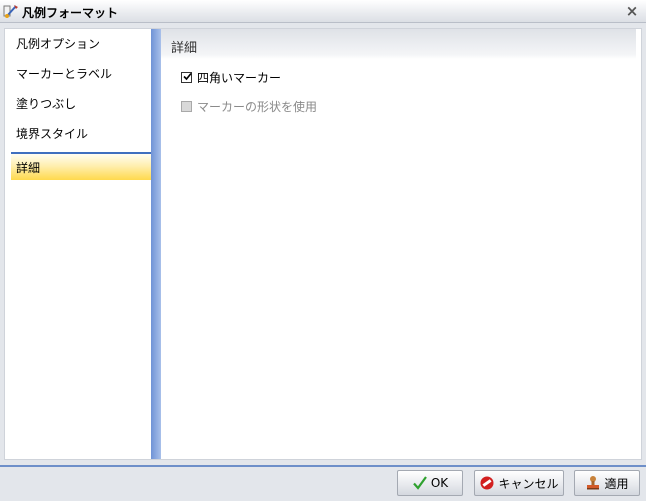 The height and width of the screenshot is (501, 646). What do you see at coordinates (184, 48) in the screenshot?
I see `panel-title: 詳細` at bounding box center [184, 48].